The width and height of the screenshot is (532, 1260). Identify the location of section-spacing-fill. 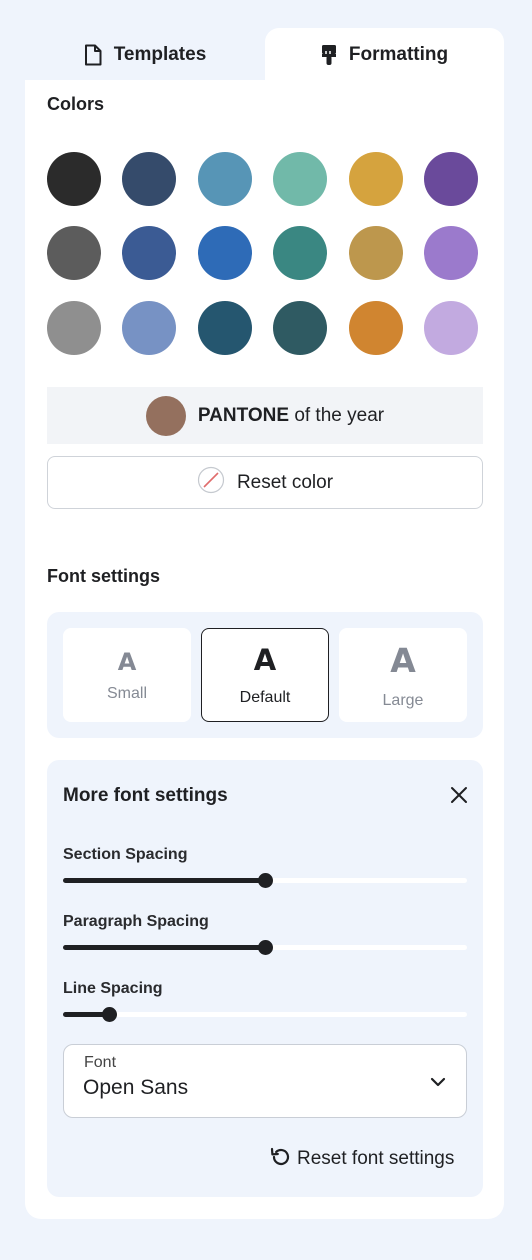
(164, 880).